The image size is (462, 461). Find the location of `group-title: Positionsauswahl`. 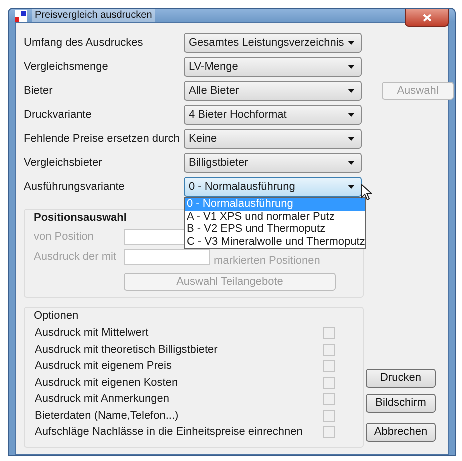

group-title: Positionsauswahl is located at coordinates (80, 218).